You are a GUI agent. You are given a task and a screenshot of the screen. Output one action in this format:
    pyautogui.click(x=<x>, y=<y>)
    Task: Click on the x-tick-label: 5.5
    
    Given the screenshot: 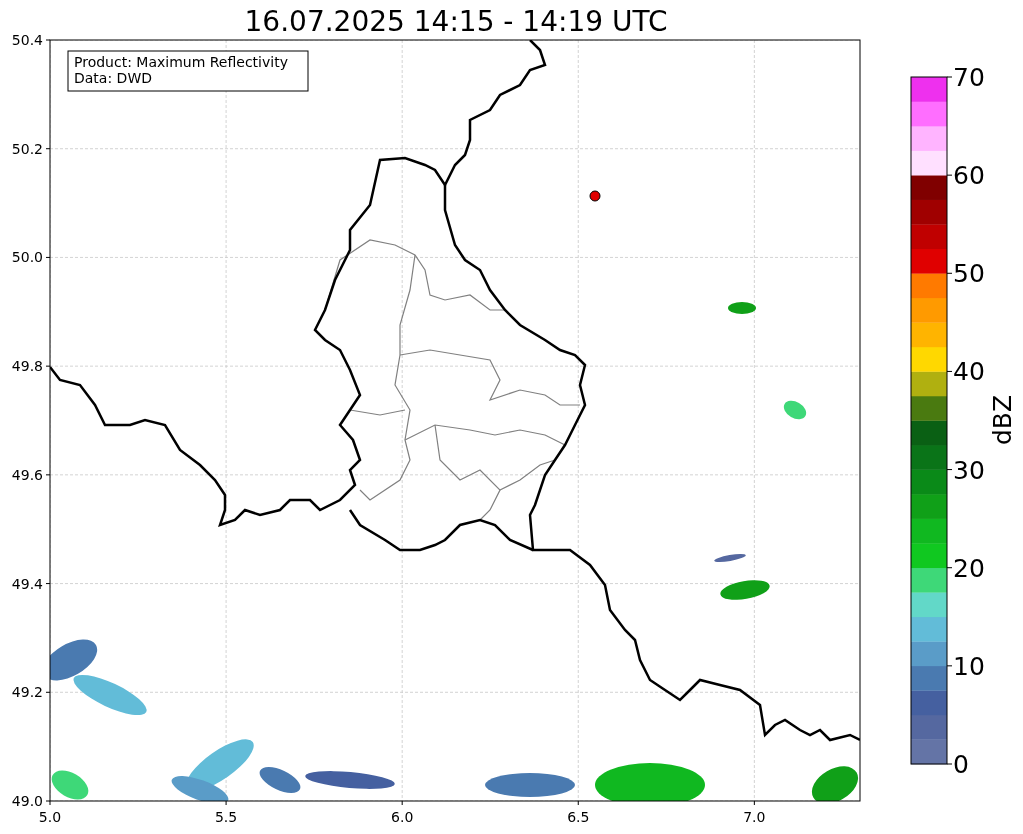 What is the action you would take?
    pyautogui.click(x=226, y=817)
    